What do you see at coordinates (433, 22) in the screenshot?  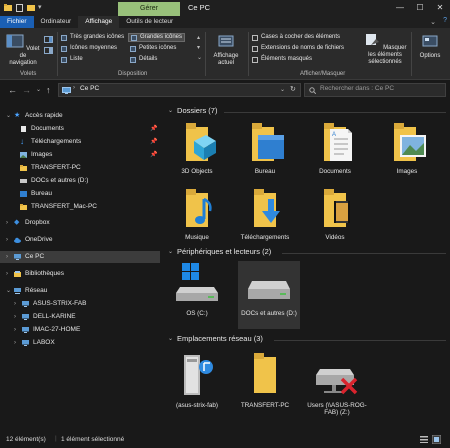 I see `collapse-ribbon-icon: ⌄` at bounding box center [433, 22].